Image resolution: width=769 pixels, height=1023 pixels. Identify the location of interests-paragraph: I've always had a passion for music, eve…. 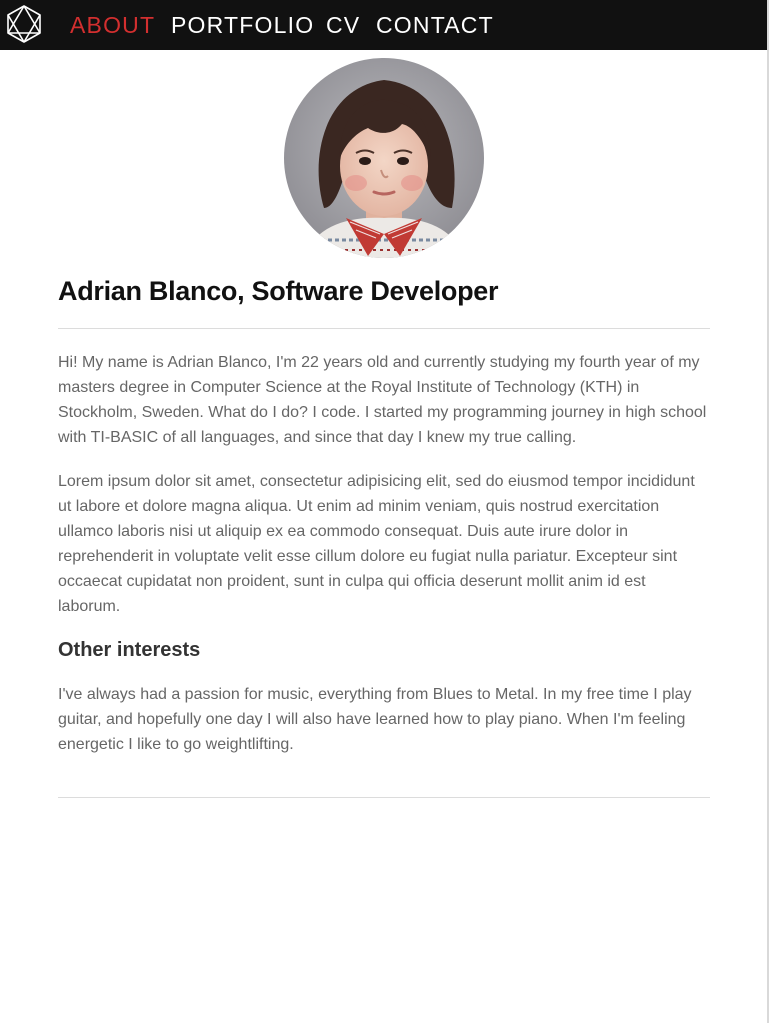
(375, 719).